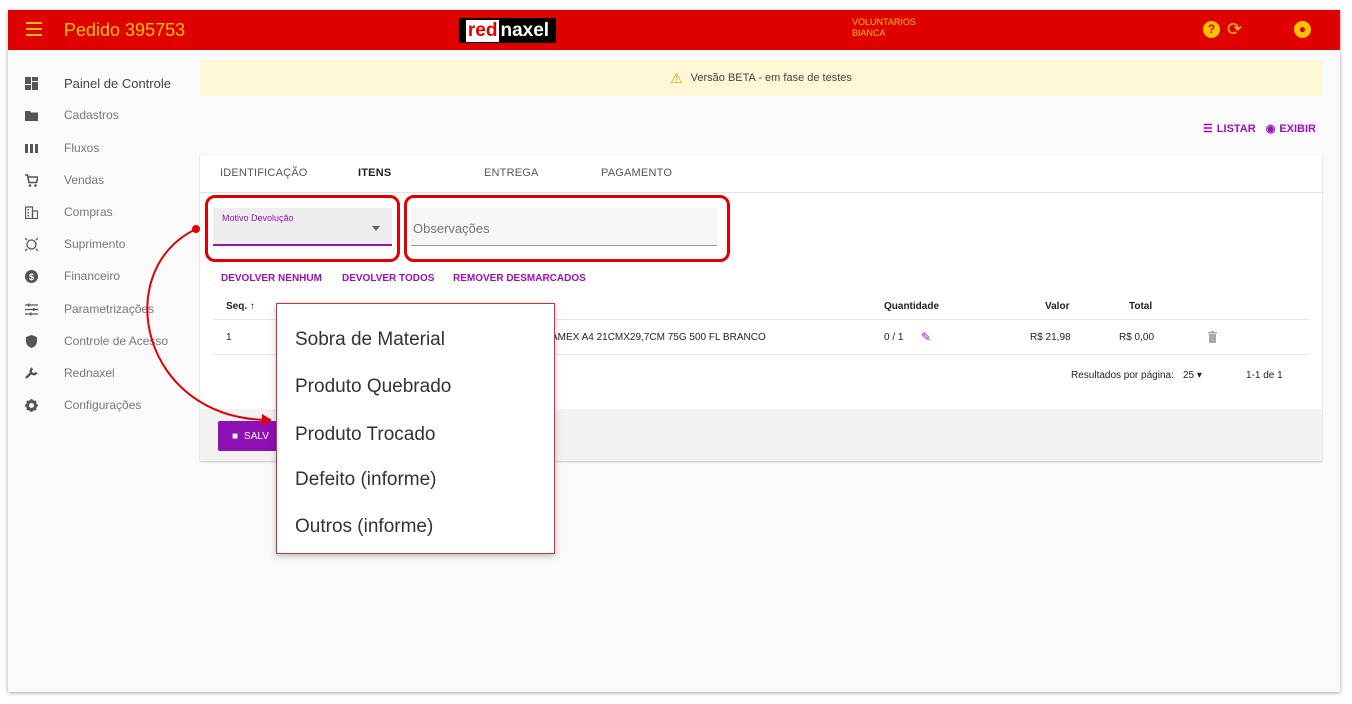  I want to click on list-button: ☰ LISTAR, so click(1229, 129).